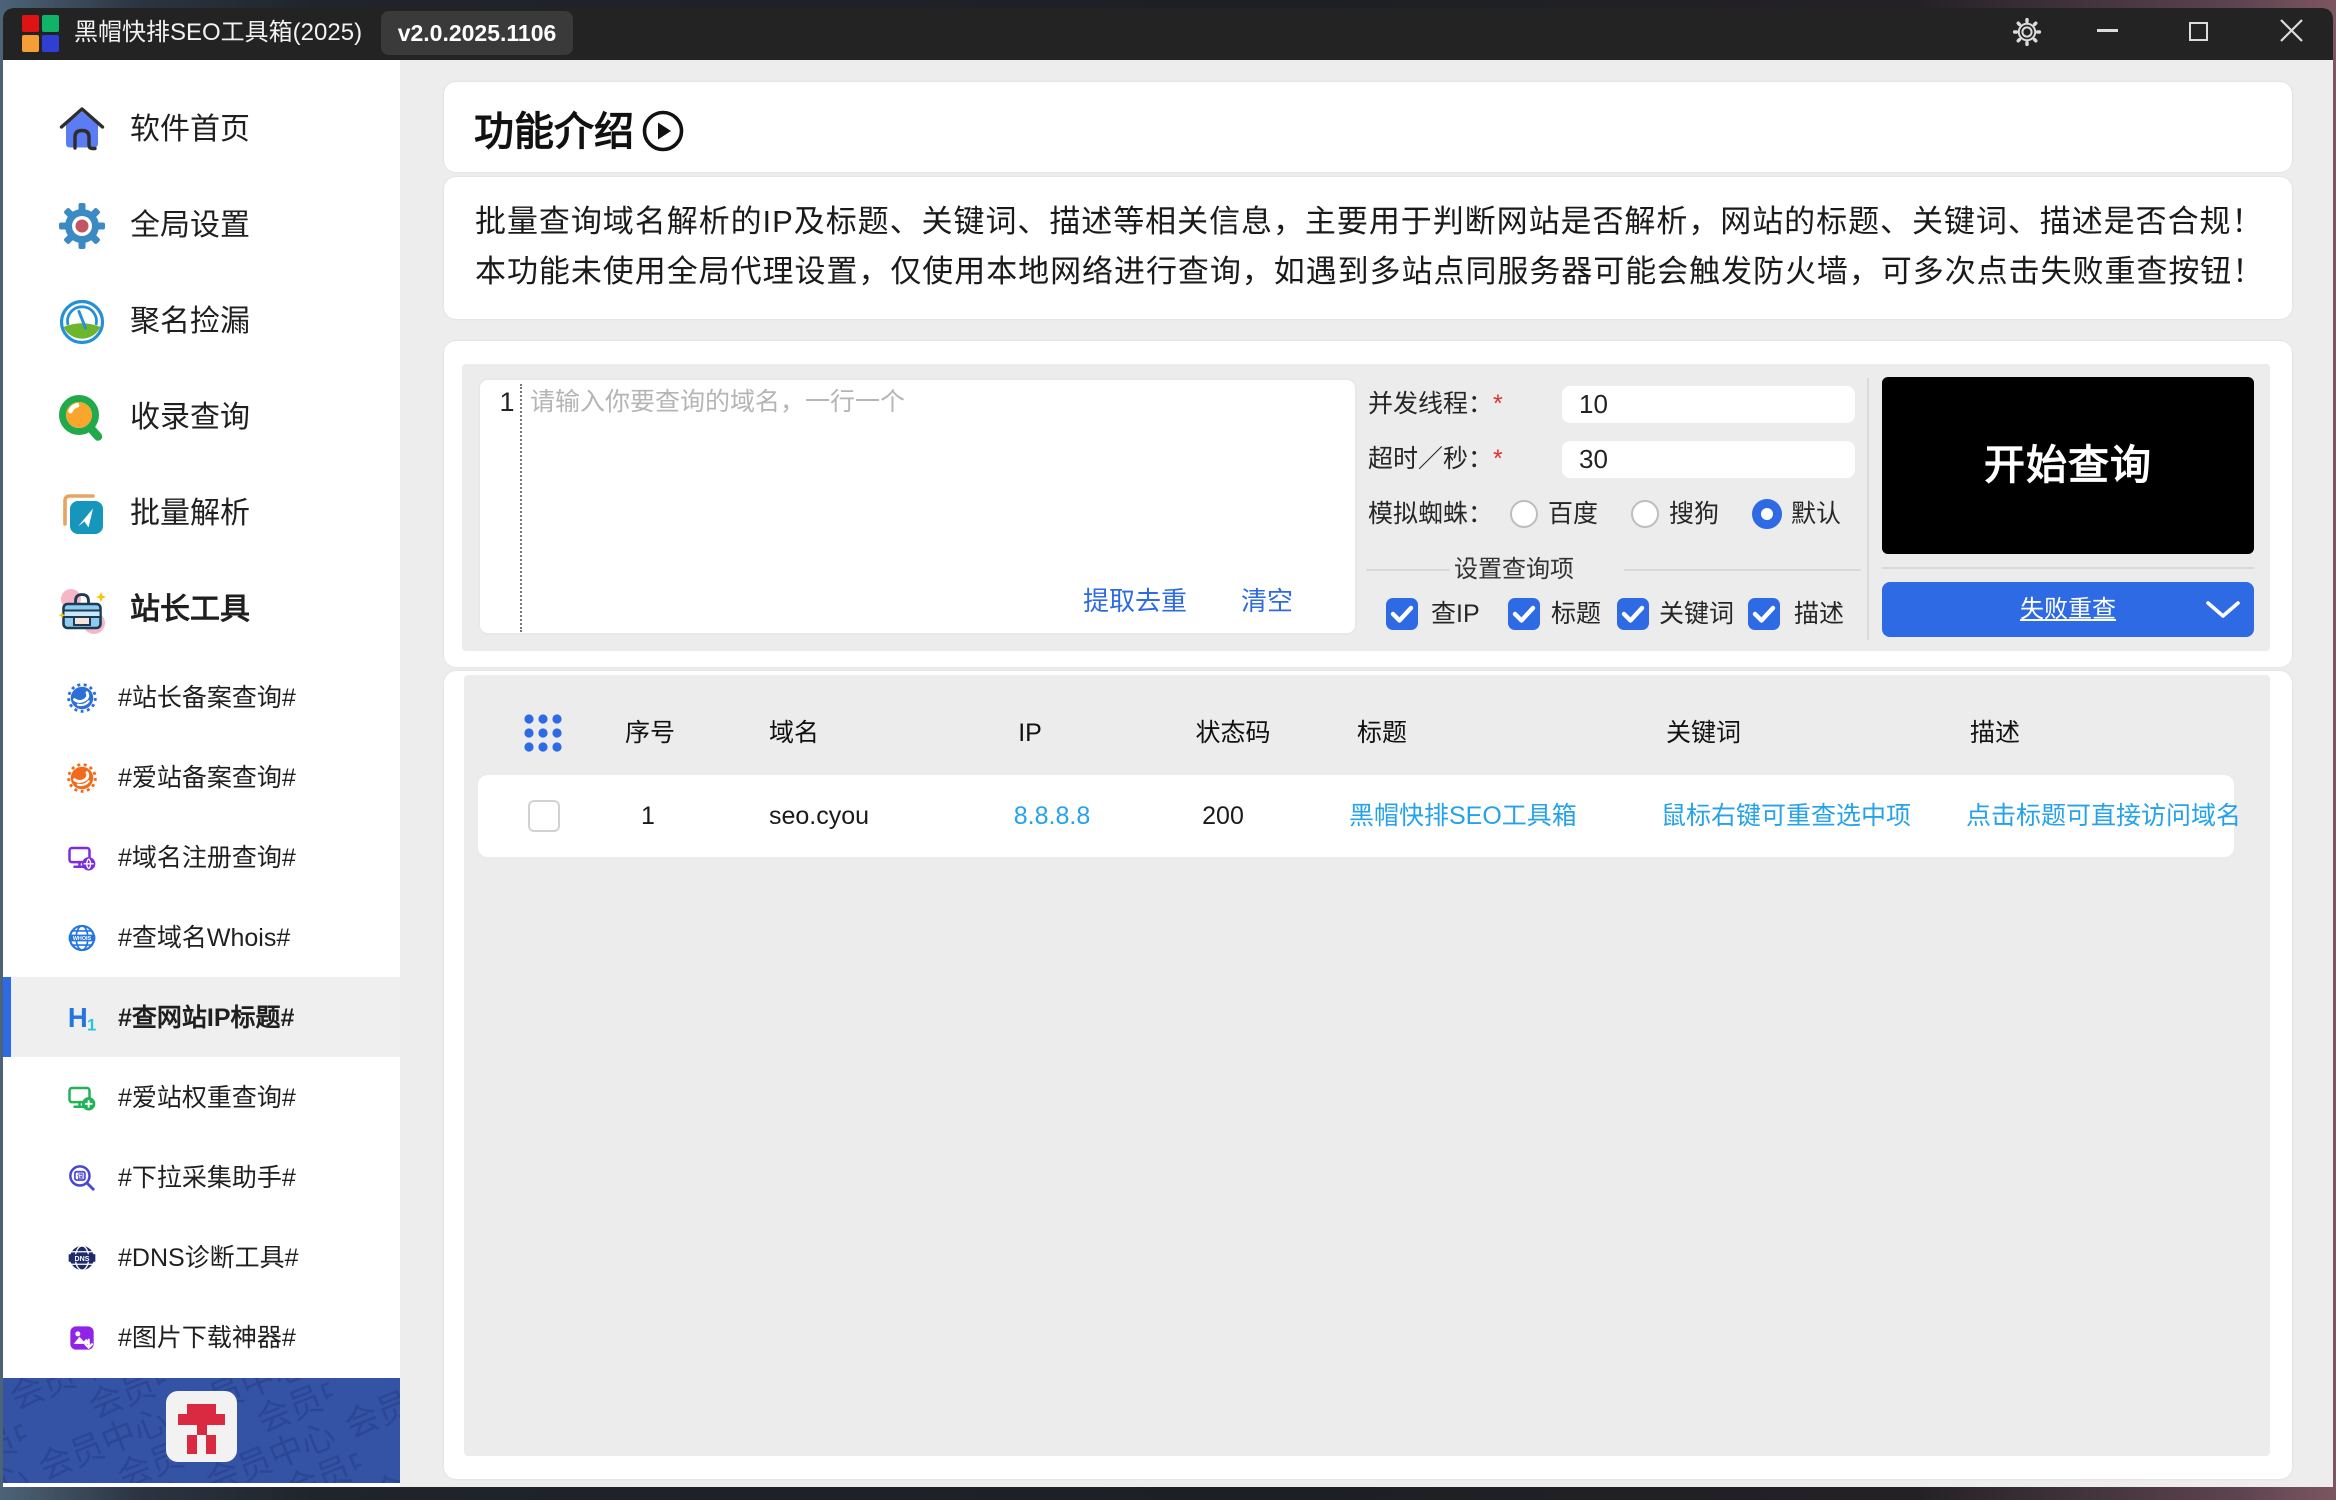 This screenshot has height=1500, width=2336. I want to click on svg-text: 1, so click(91, 1025).